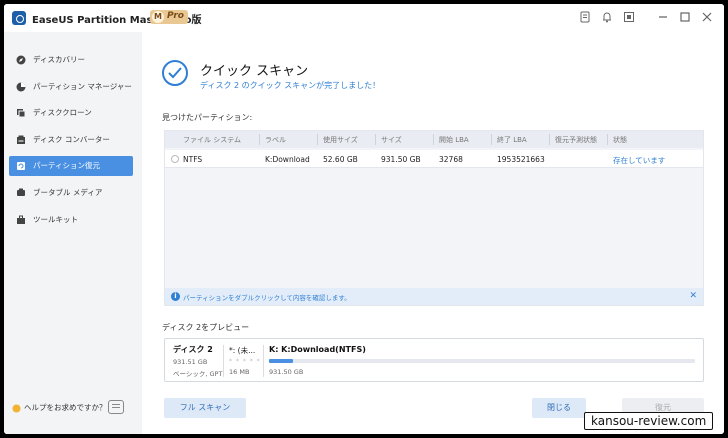 This screenshot has height=438, width=728. I want to click on disk-size: 931.51 GB, so click(190, 362).